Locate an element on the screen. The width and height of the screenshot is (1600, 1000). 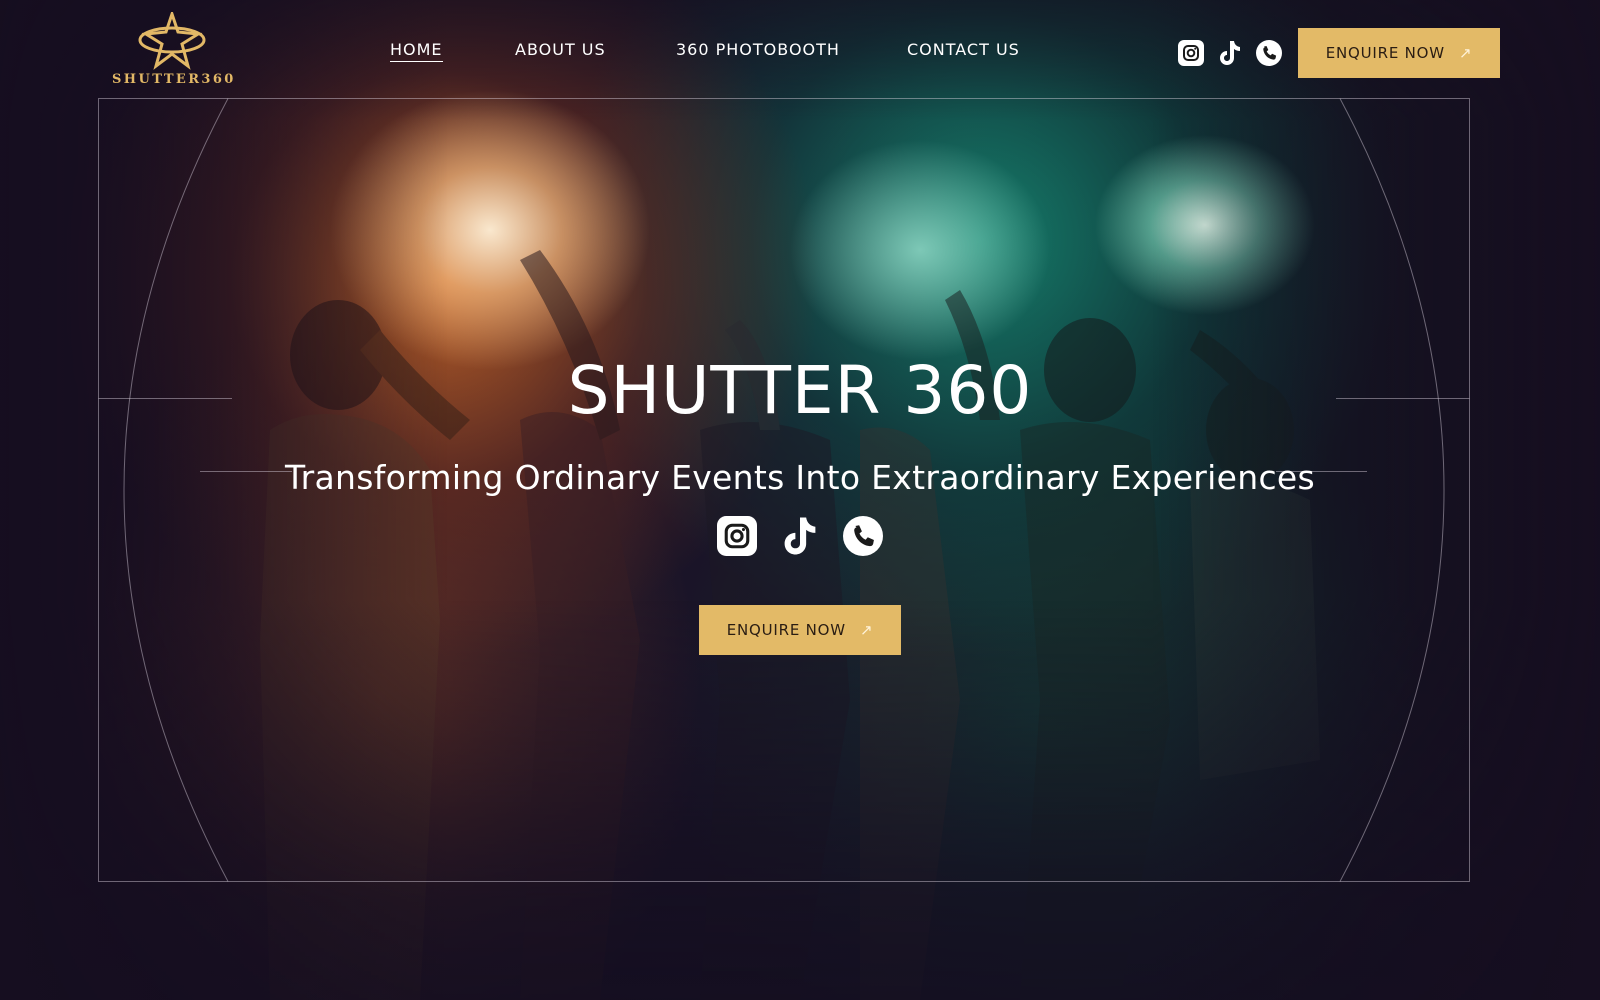
nav-item-contact-us: CONTACT US is located at coordinates (963, 49).